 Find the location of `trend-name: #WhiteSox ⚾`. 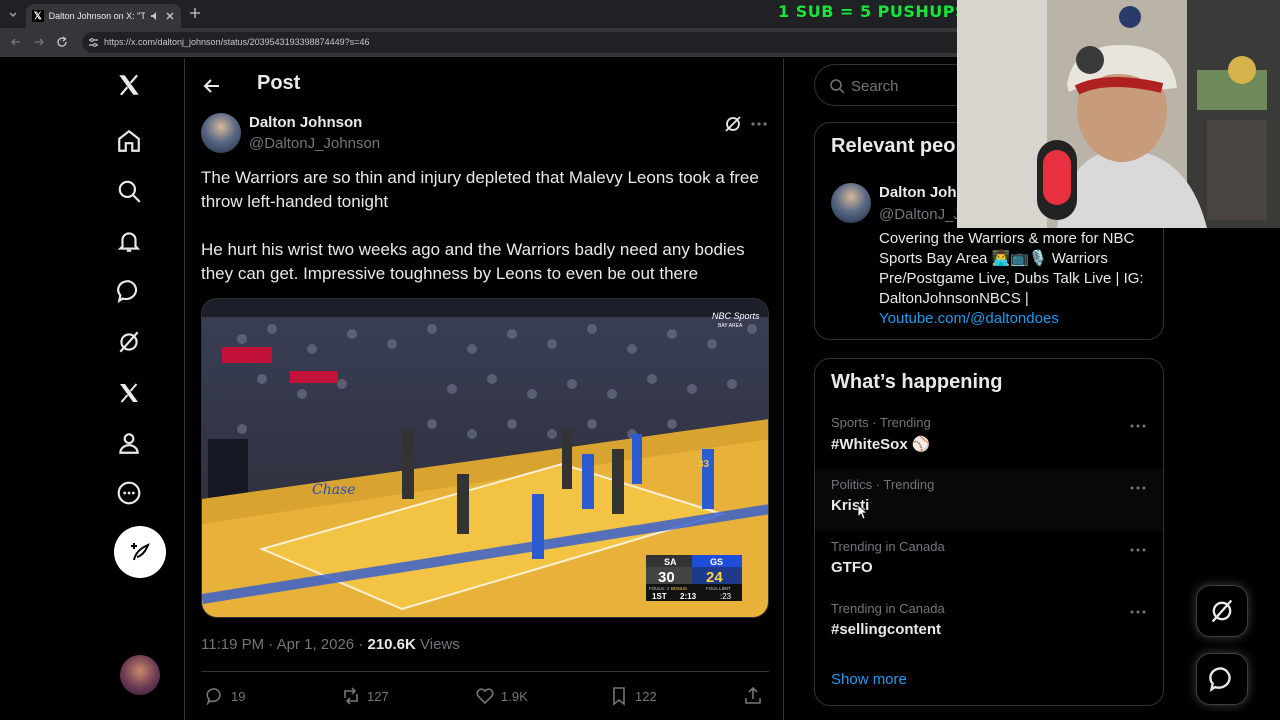

trend-name: #WhiteSox ⚾ is located at coordinates (881, 444).